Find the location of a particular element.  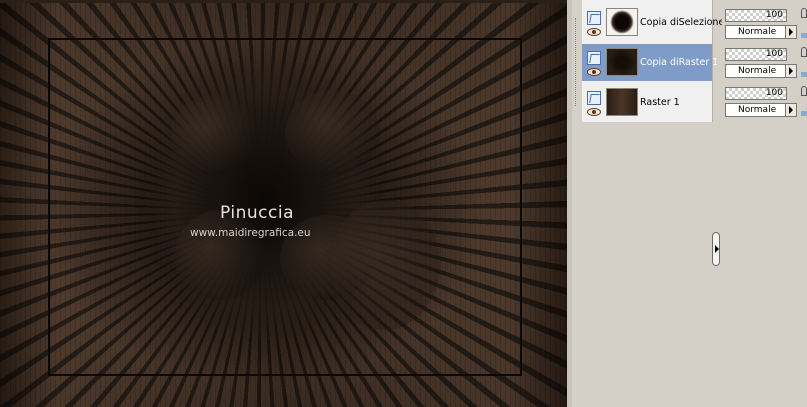

expand-palette-button is located at coordinates (716, 249).